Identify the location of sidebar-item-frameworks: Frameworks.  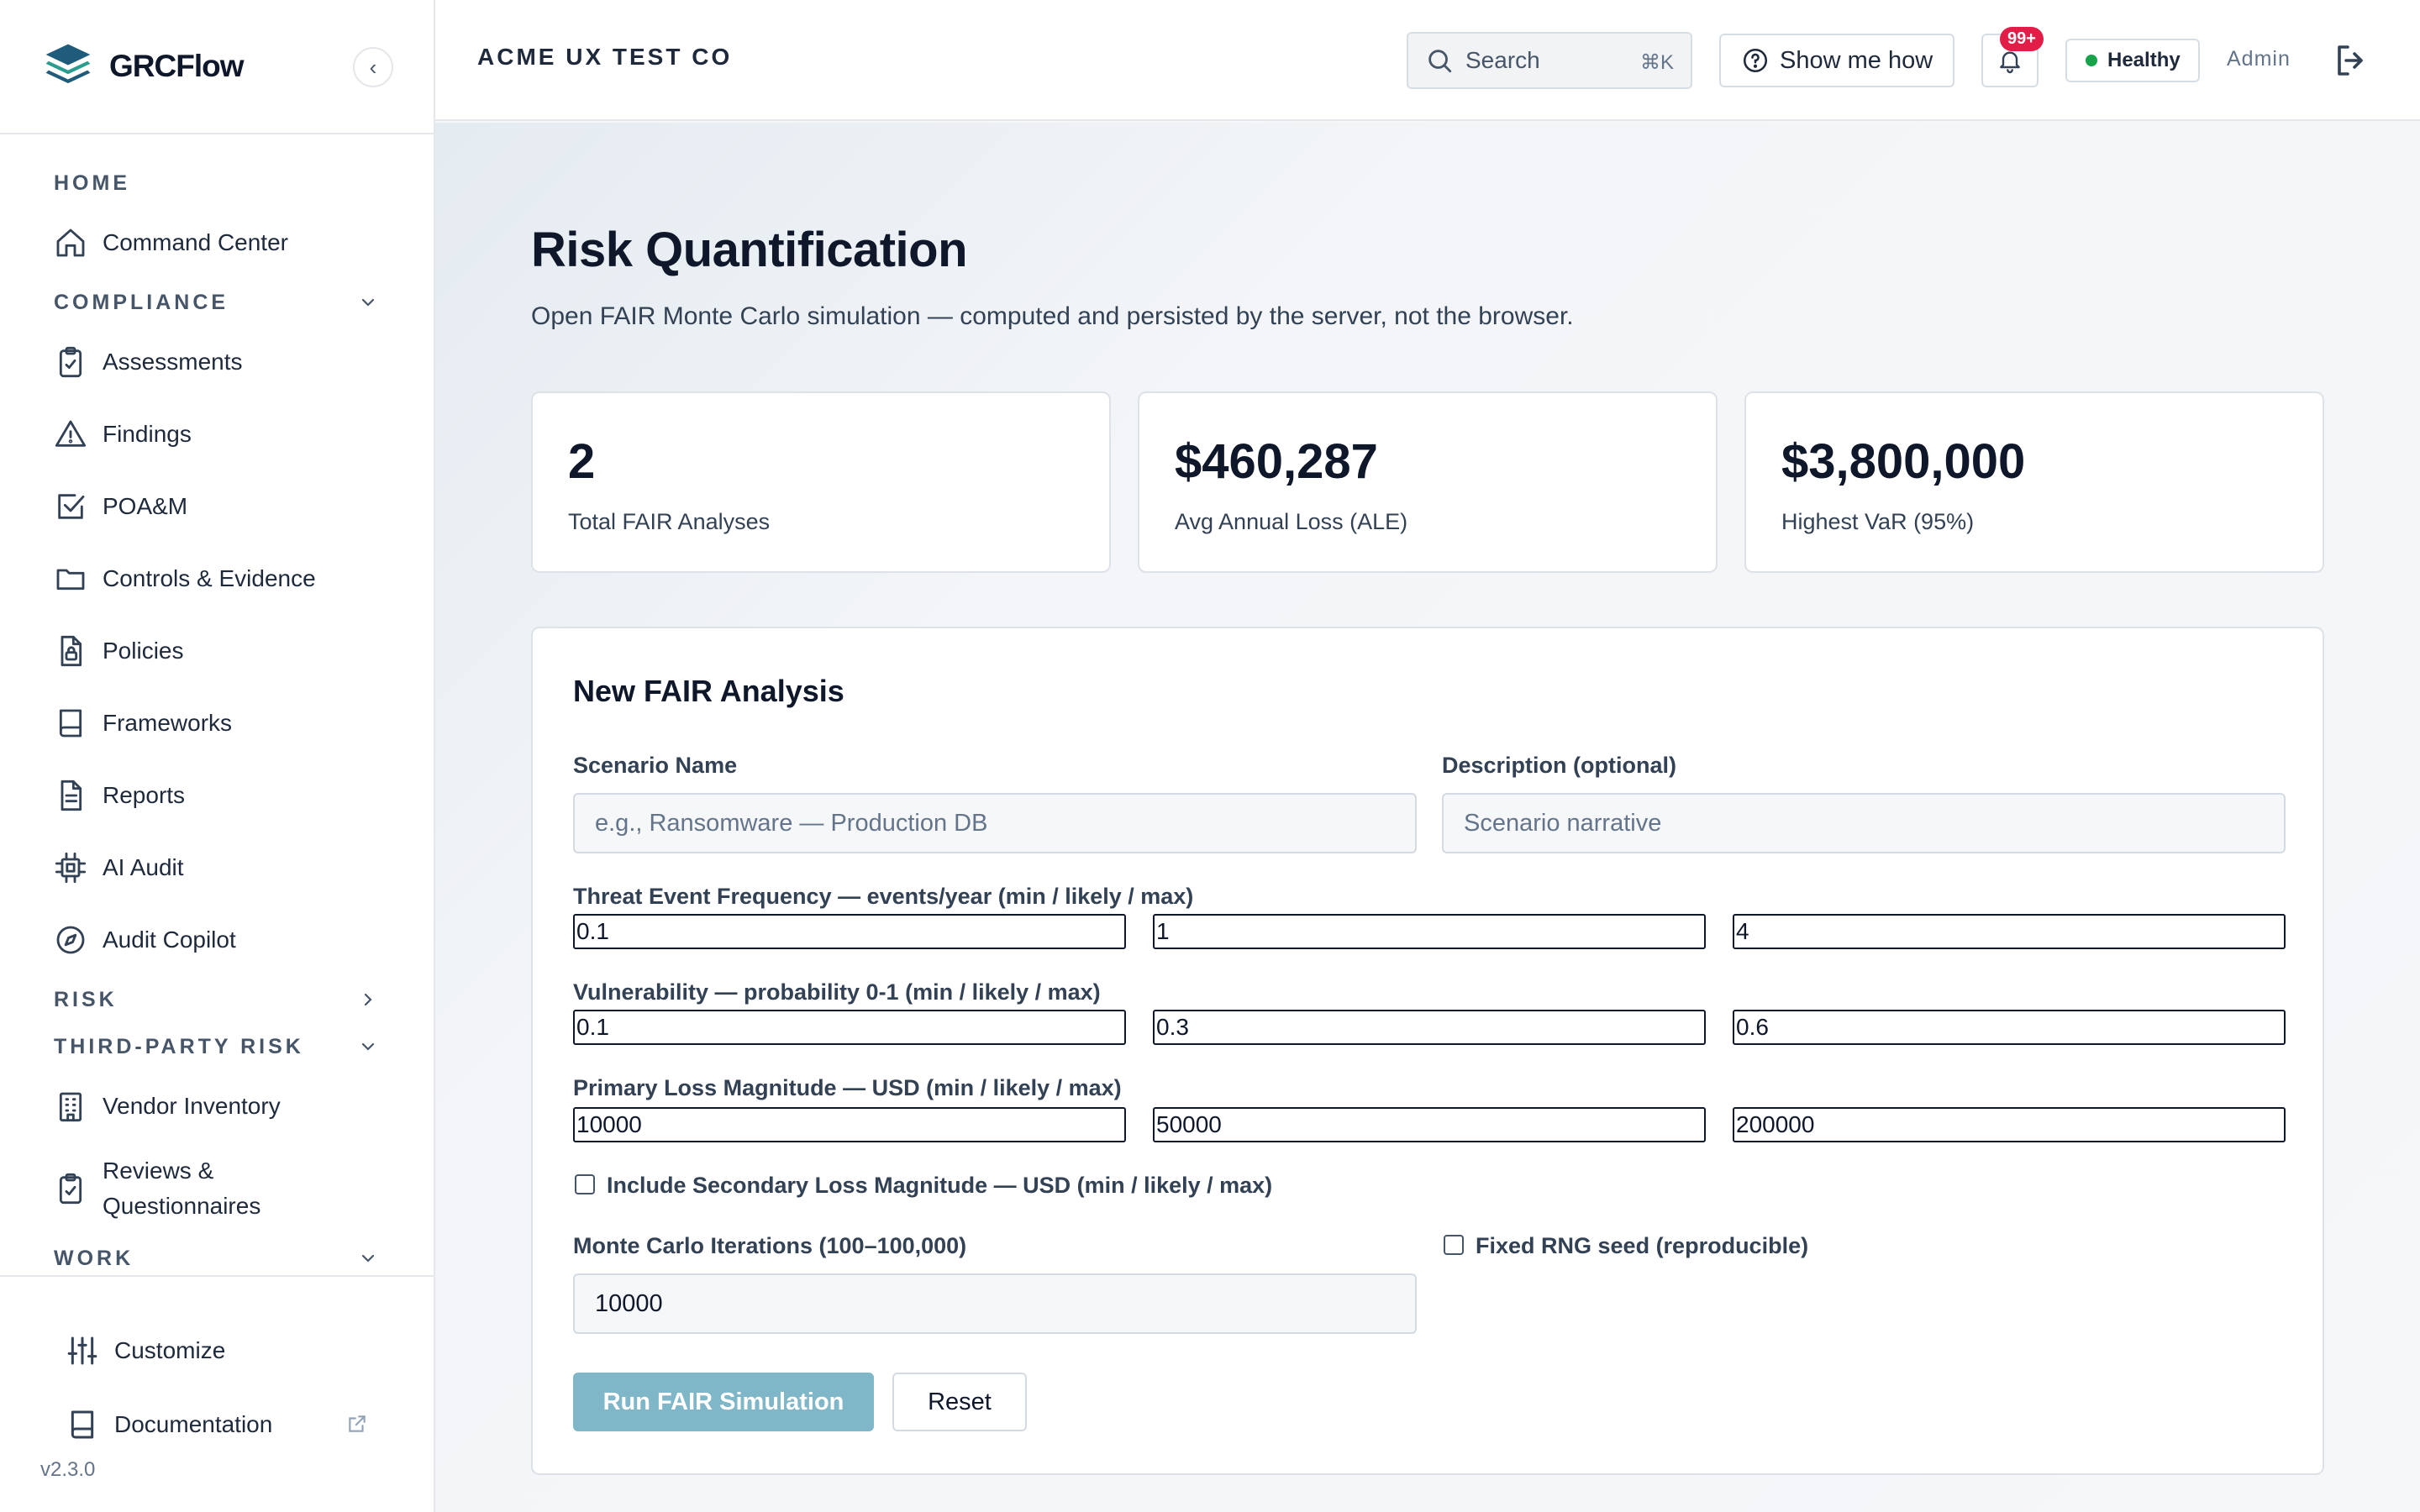
(217, 723).